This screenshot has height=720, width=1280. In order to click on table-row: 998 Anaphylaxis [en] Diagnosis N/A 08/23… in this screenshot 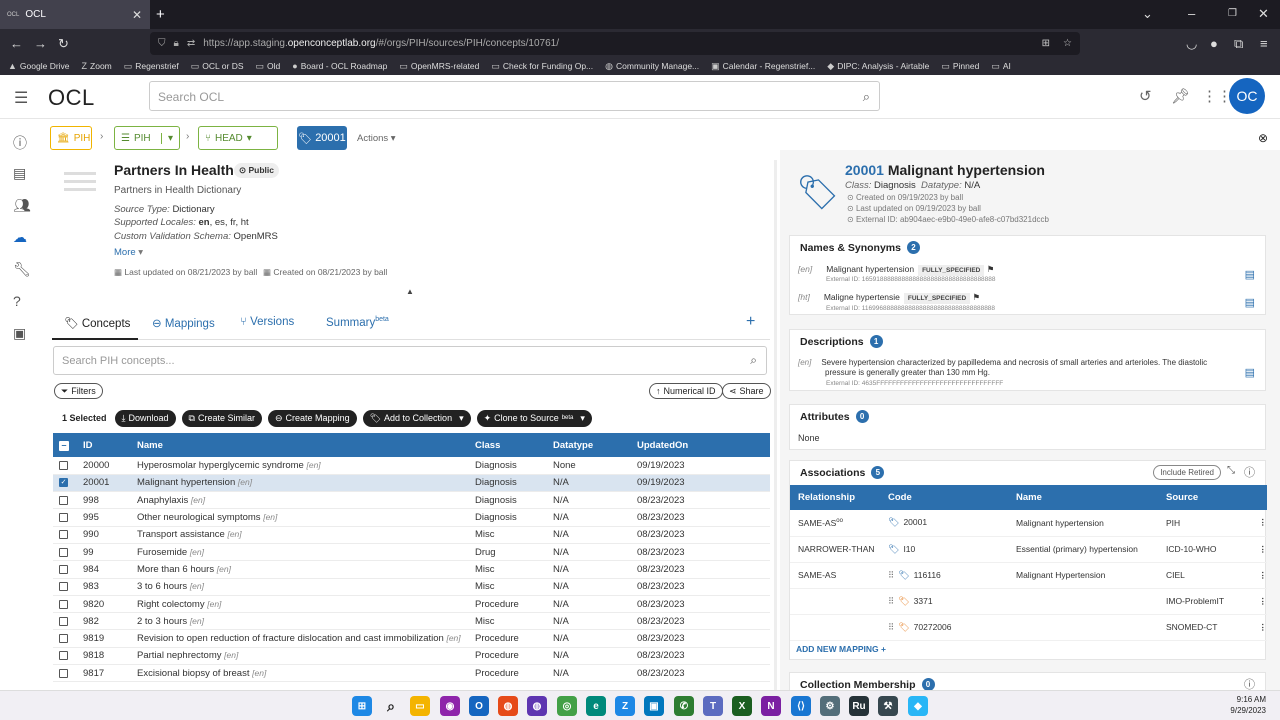, I will do `click(411, 500)`.